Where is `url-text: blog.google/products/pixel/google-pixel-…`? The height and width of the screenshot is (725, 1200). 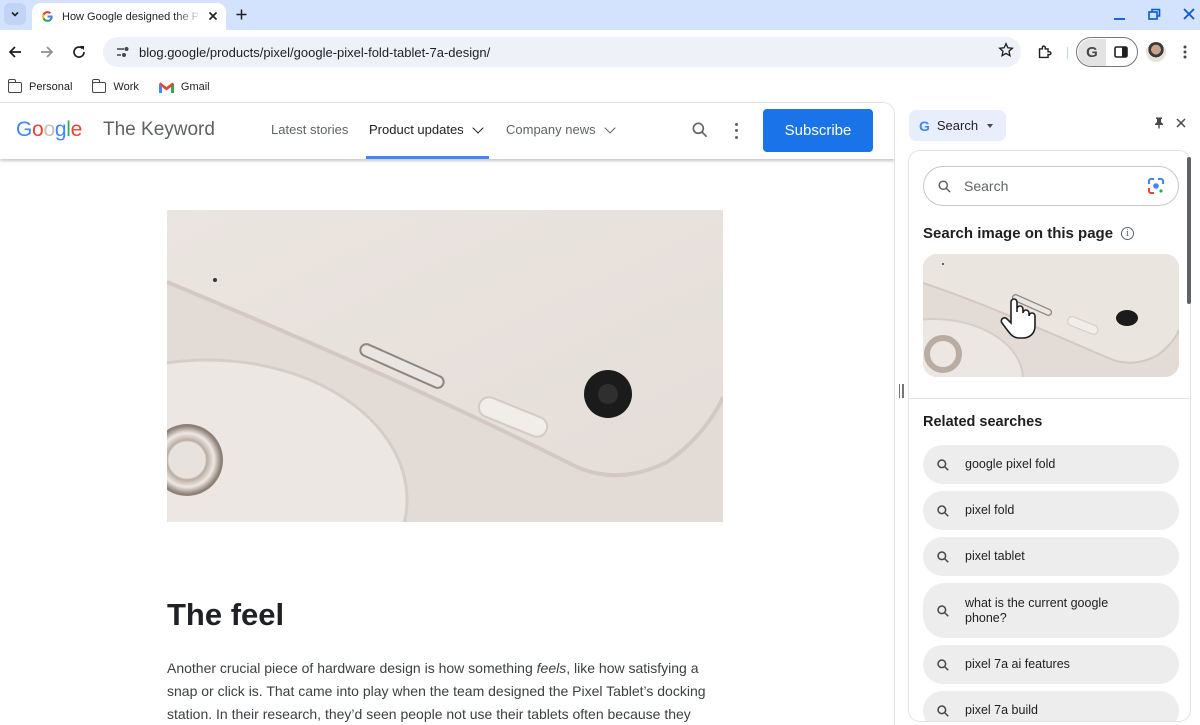 url-text: blog.google/products/pixel/google-pixel-… is located at coordinates (565, 52).